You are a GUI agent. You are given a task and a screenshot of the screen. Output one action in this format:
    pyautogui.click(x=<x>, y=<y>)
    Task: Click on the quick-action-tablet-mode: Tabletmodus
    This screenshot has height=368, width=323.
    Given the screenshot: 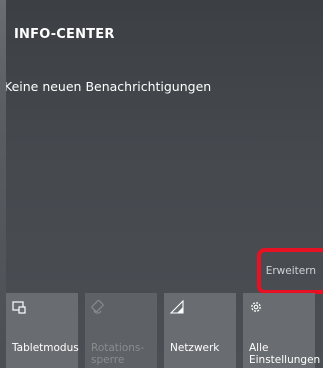 What is the action you would take?
    pyautogui.click(x=42, y=330)
    